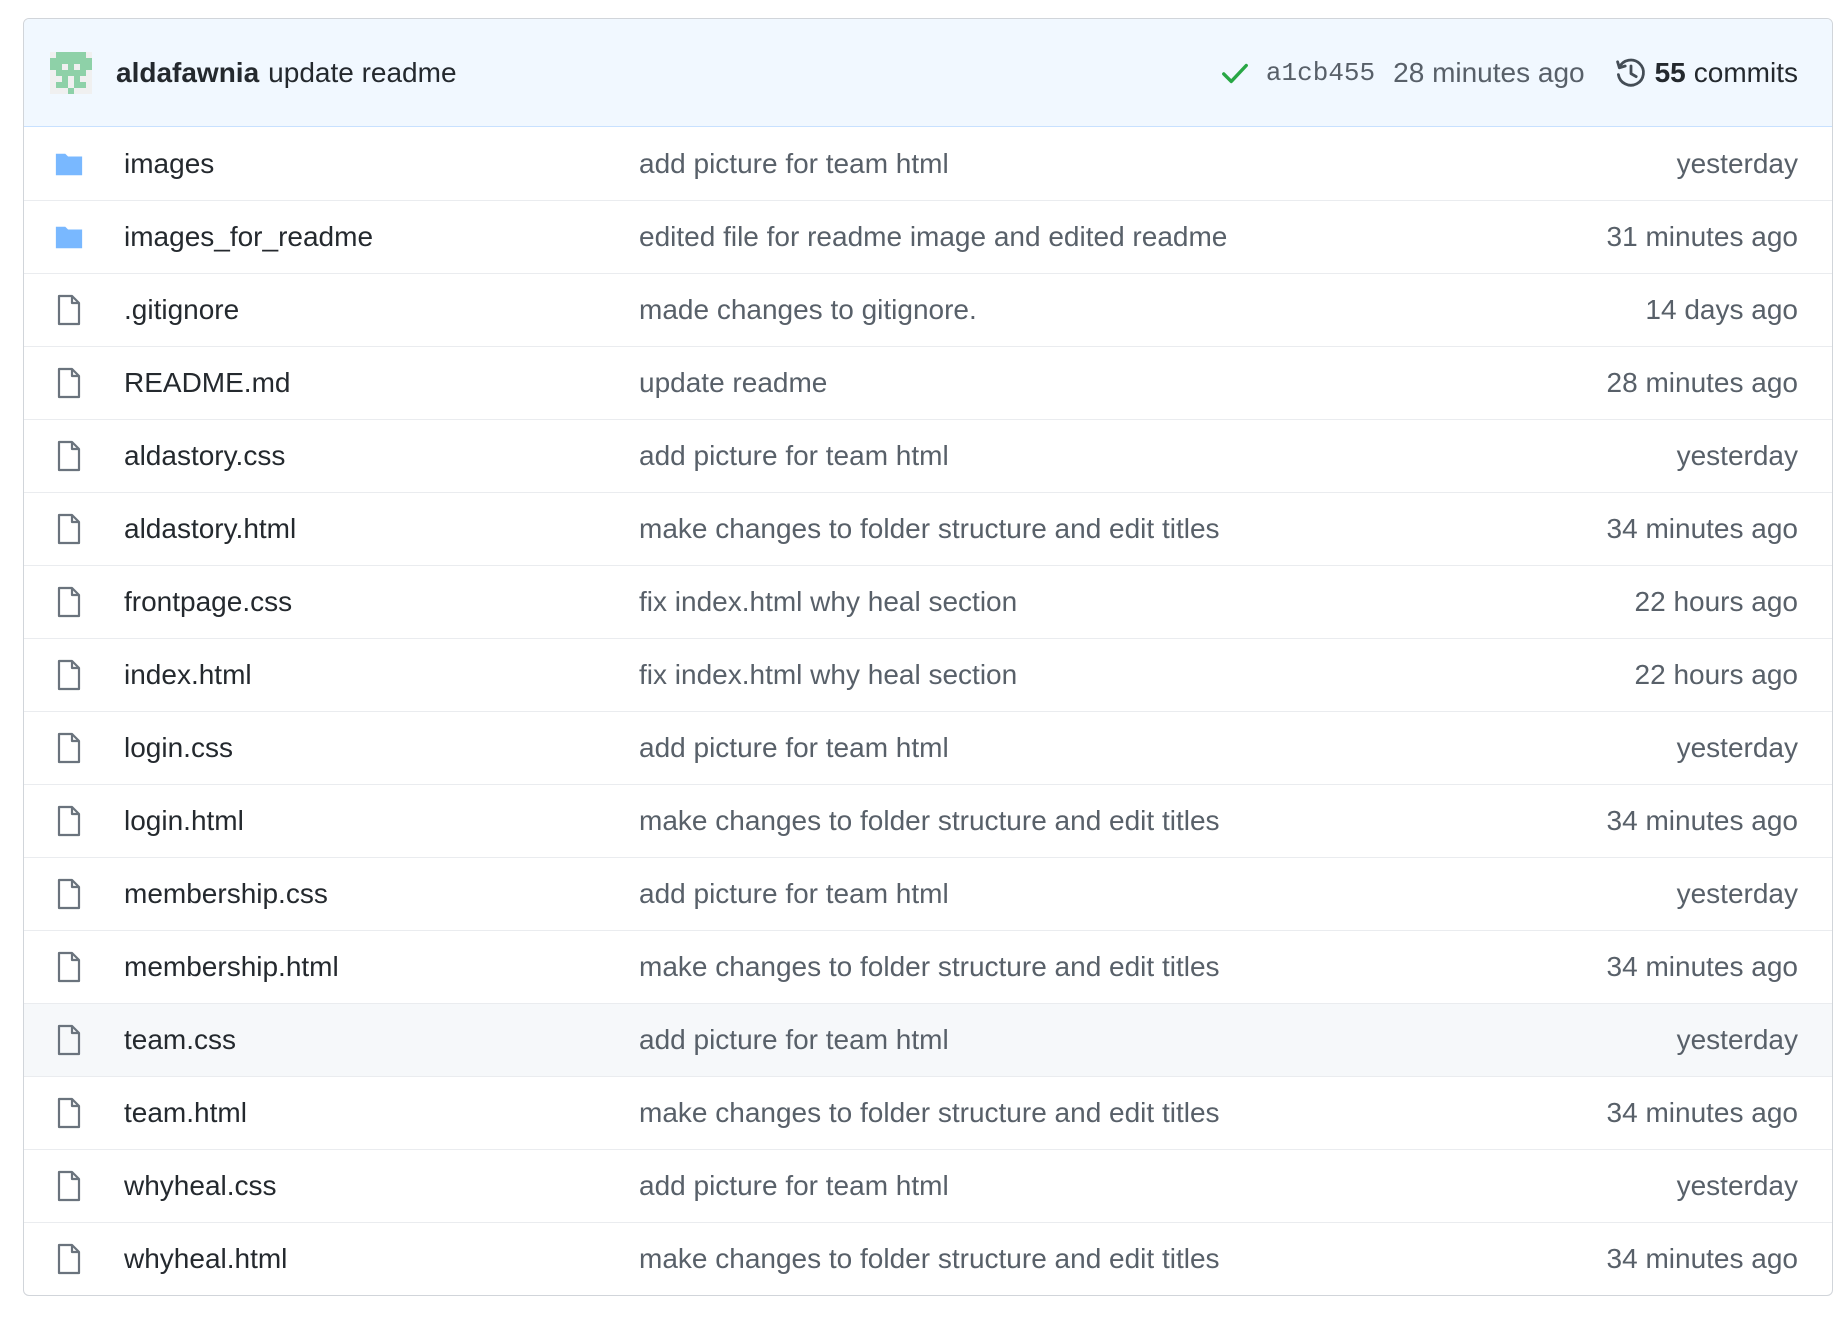 This screenshot has height=1334, width=1838. What do you see at coordinates (381, 383) in the screenshot?
I see `file-name-link: README.md` at bounding box center [381, 383].